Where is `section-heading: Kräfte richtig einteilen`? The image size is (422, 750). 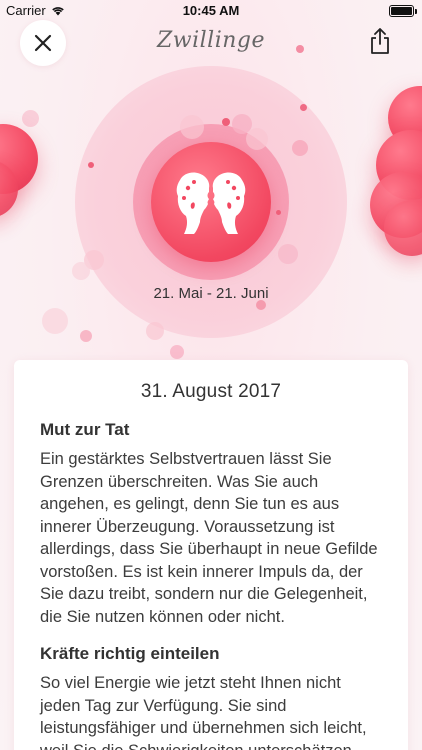 section-heading: Kräfte richtig einteilen is located at coordinates (130, 653).